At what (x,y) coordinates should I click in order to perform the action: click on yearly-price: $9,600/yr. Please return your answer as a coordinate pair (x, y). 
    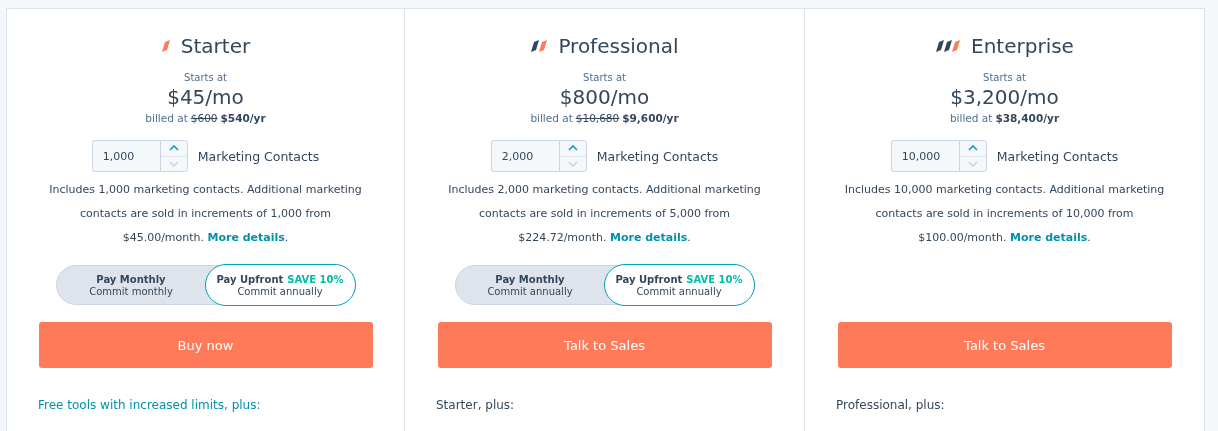
    Looking at the image, I should click on (650, 118).